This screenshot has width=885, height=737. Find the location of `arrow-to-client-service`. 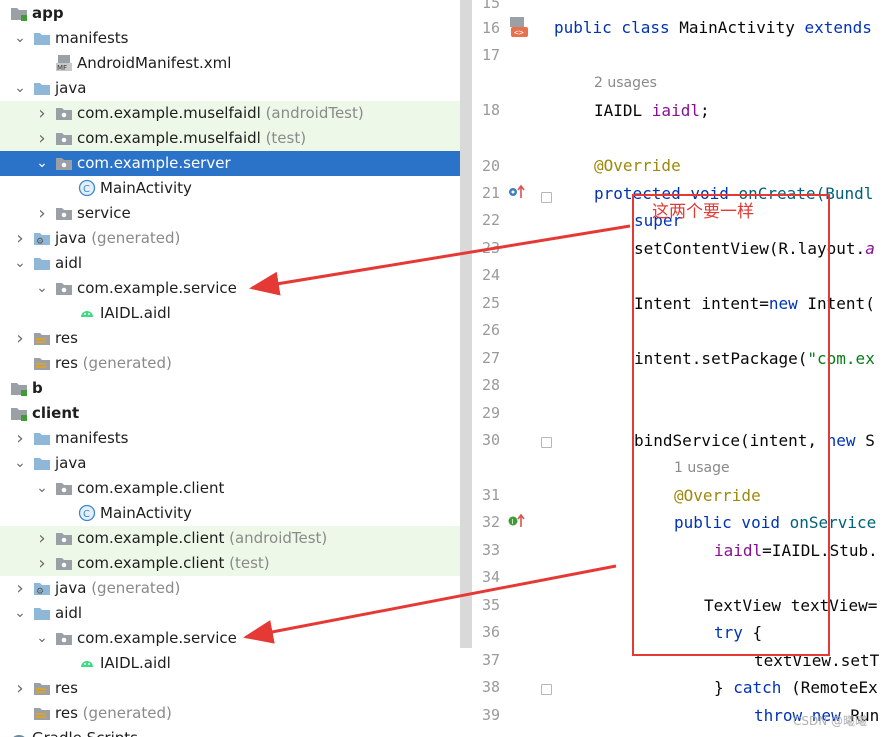

arrow-to-client-service is located at coordinates (430, 604).